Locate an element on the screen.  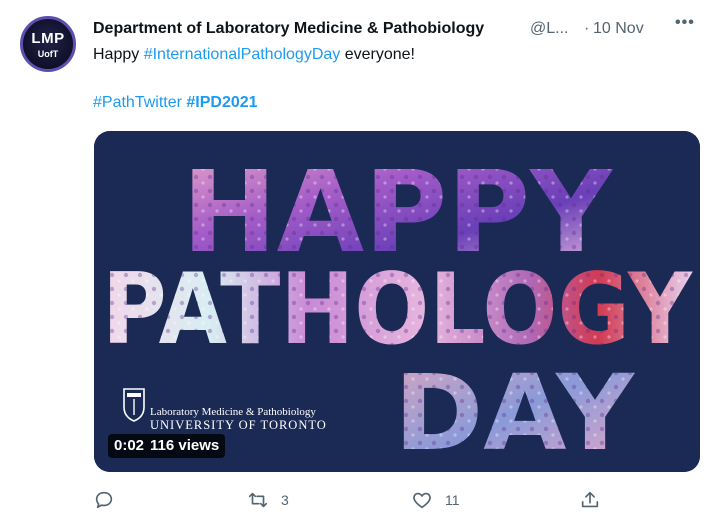
reply-button is located at coordinates (110, 500).